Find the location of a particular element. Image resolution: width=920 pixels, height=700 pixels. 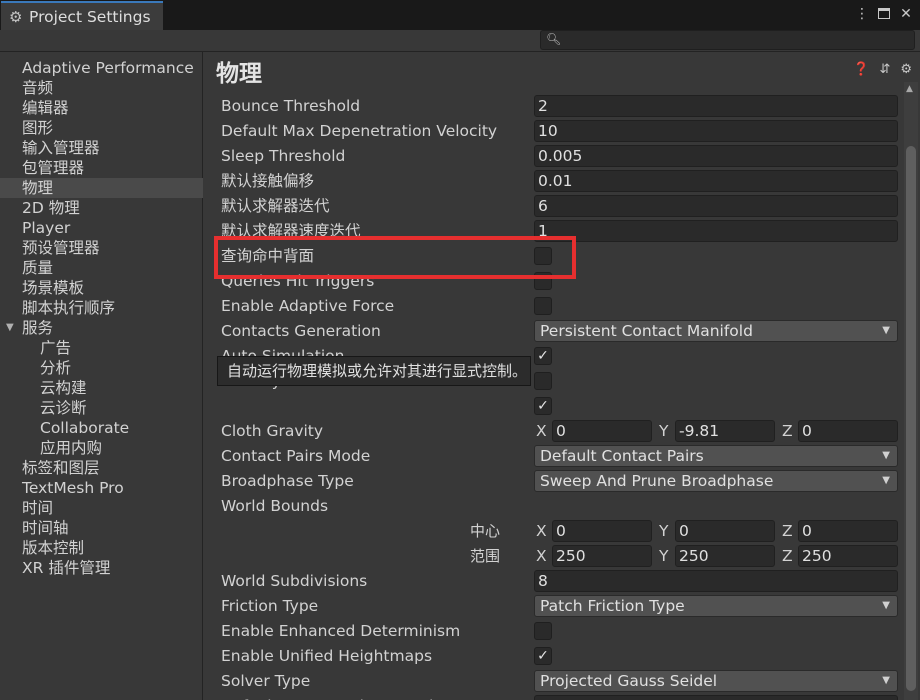

sidebar-item: 包管理器 is located at coordinates (101, 168).